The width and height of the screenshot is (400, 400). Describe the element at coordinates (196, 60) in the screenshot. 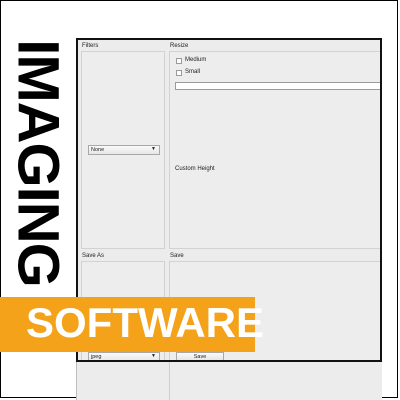

I see `medium-label: Medium` at that location.